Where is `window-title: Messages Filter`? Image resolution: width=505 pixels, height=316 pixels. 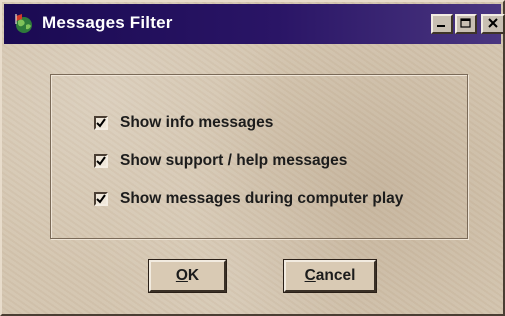 window-title: Messages Filter is located at coordinates (107, 22).